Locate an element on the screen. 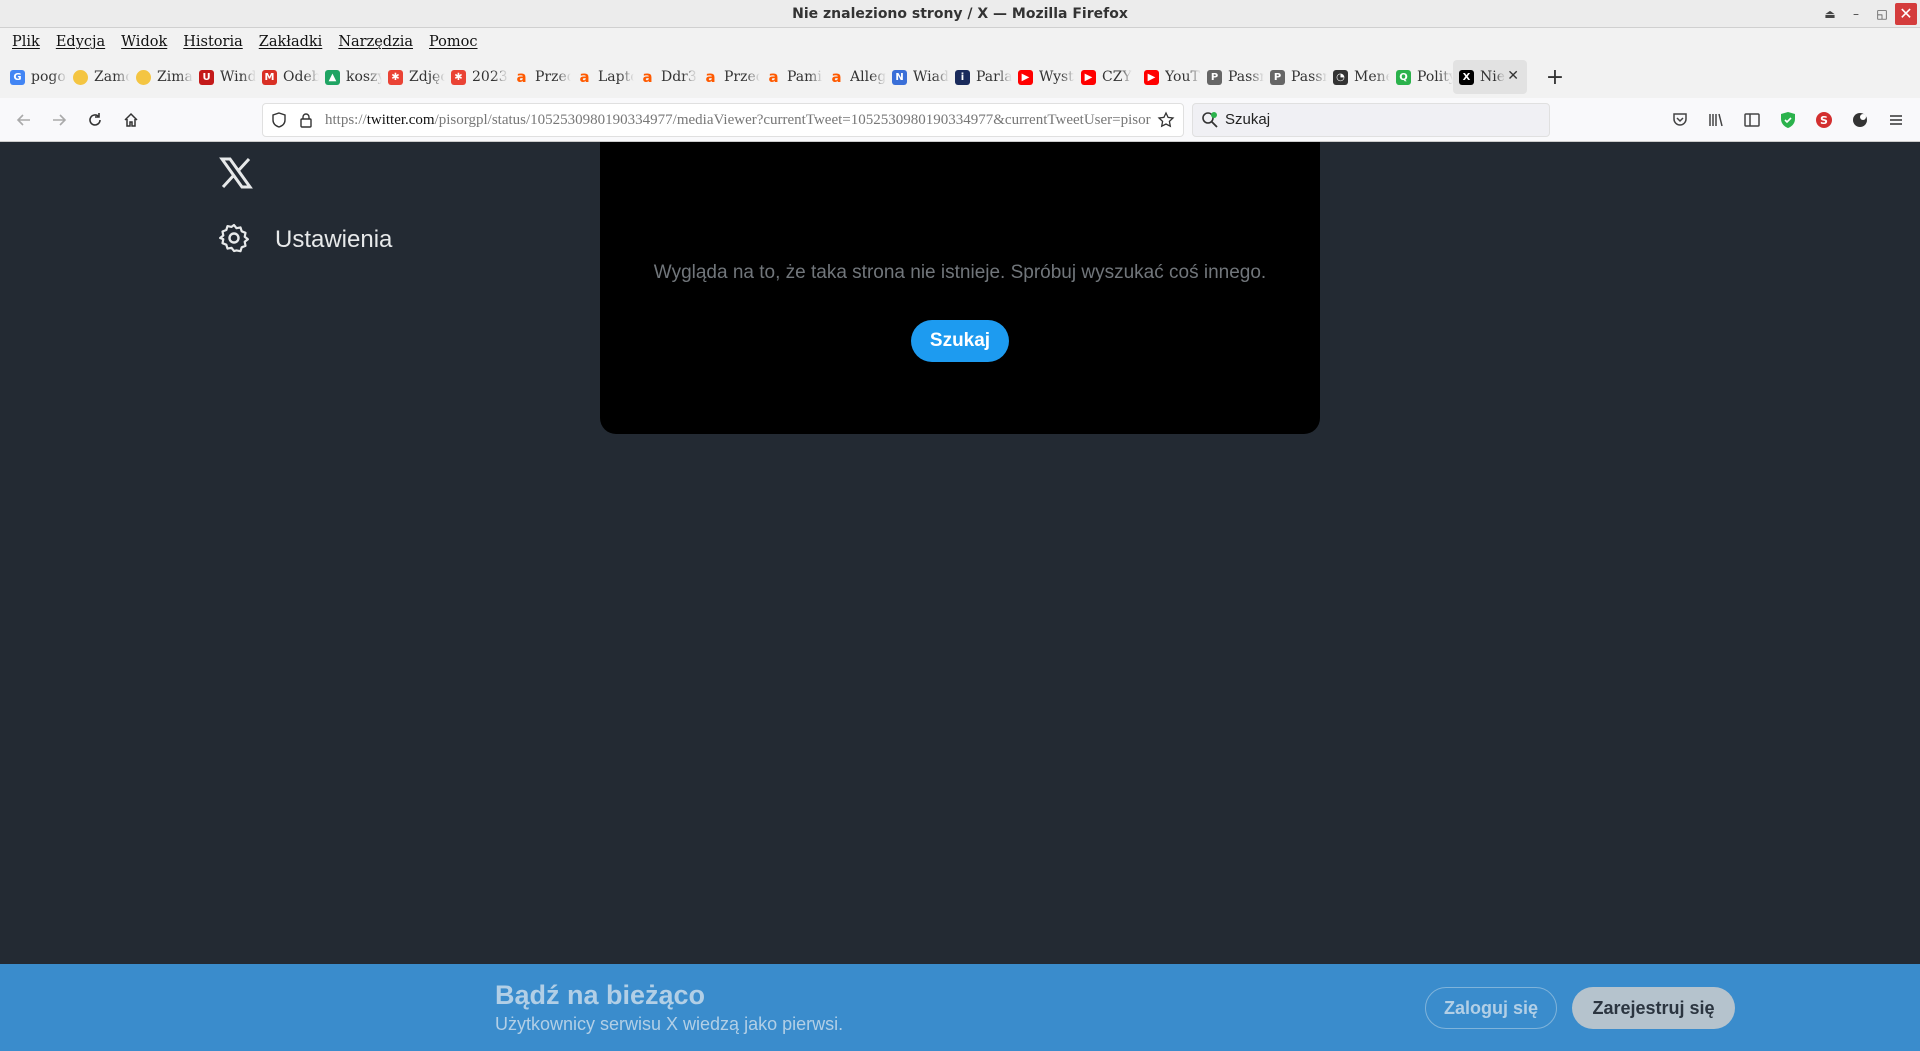  browser-tab: ✱ Zdjęcia is located at coordinates (413, 77).